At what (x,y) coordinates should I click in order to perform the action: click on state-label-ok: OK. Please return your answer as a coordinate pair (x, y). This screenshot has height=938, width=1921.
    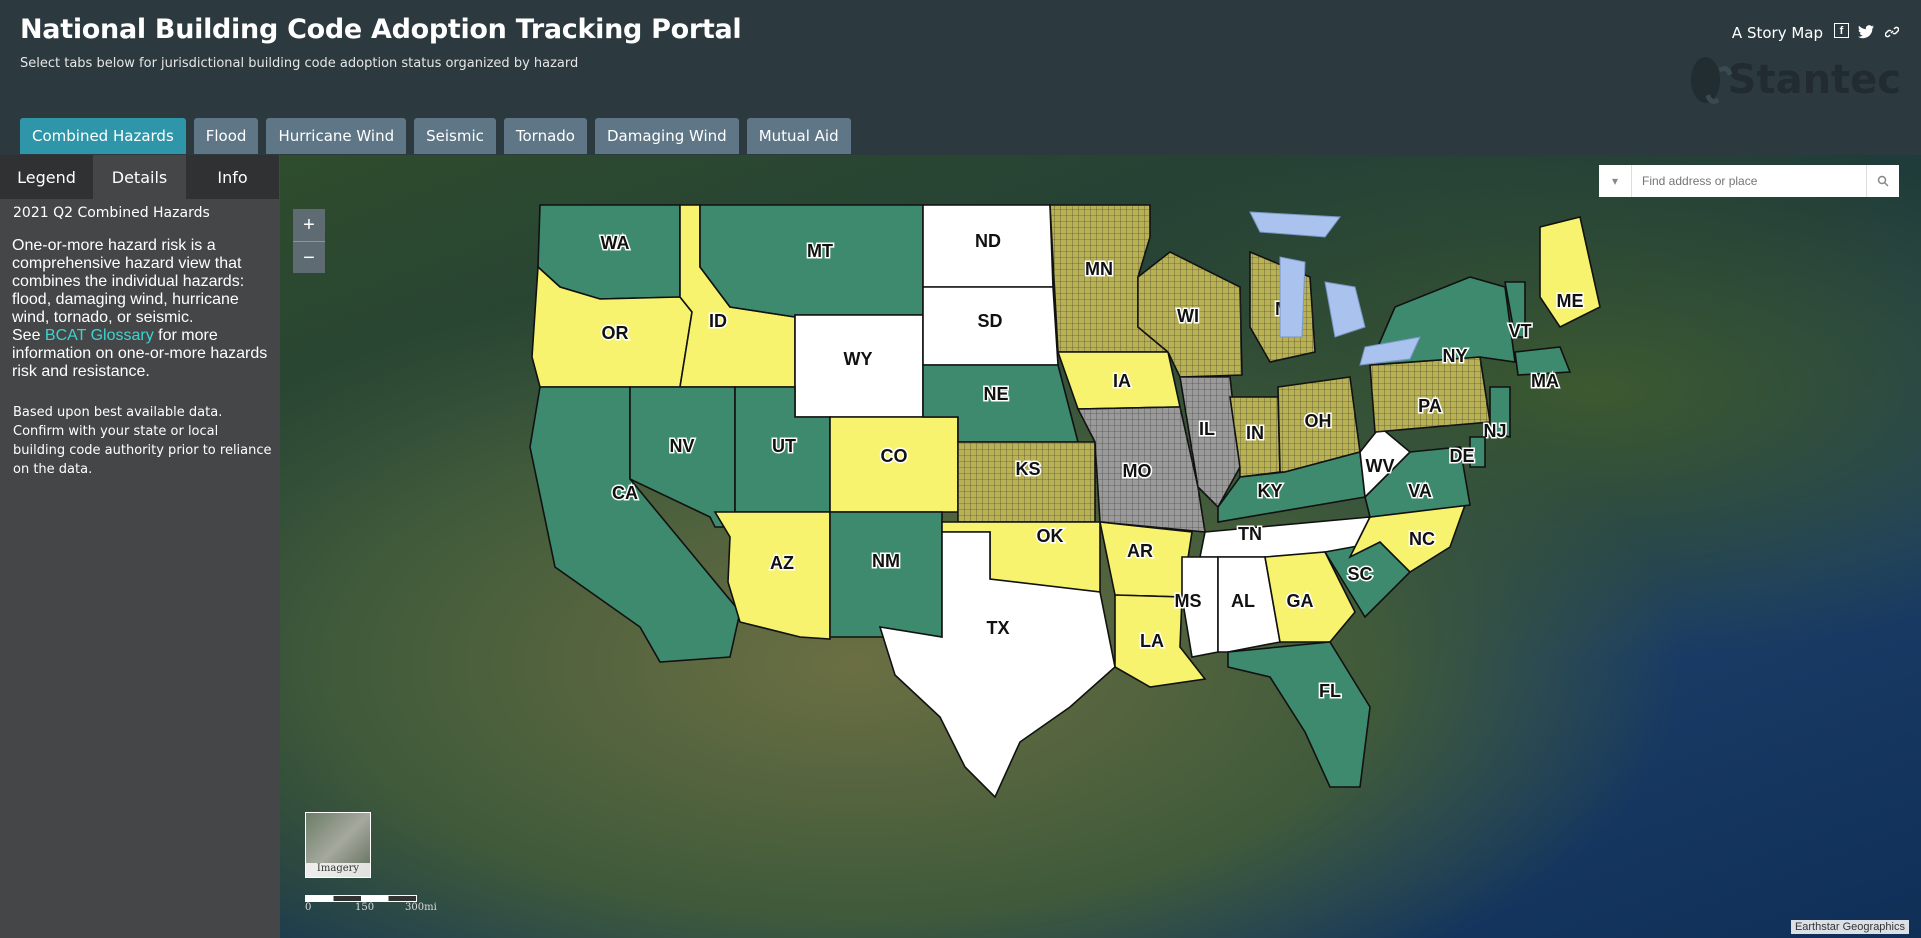
    Looking at the image, I should click on (1050, 536).